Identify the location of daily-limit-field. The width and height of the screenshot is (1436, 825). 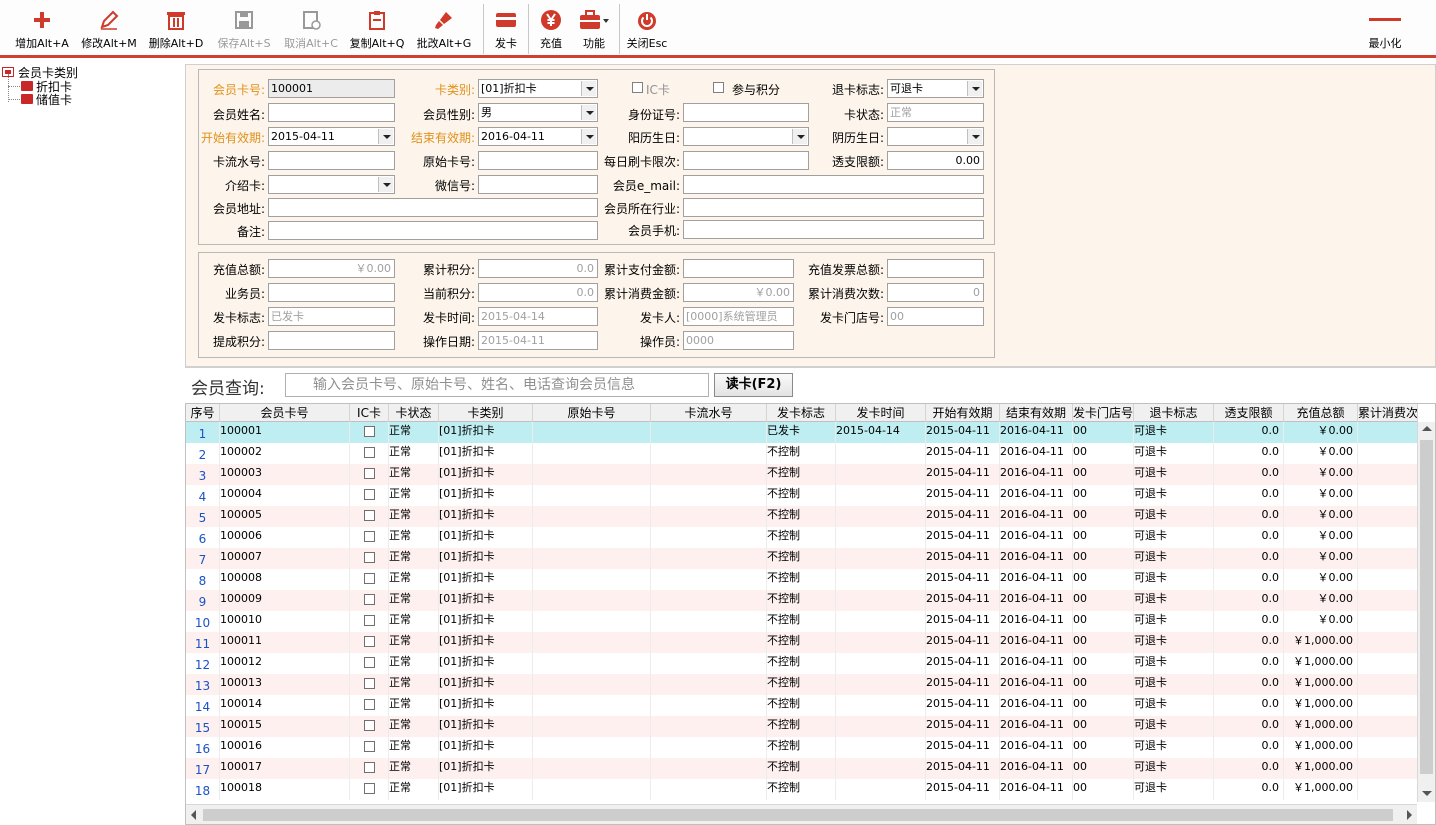
(746, 160).